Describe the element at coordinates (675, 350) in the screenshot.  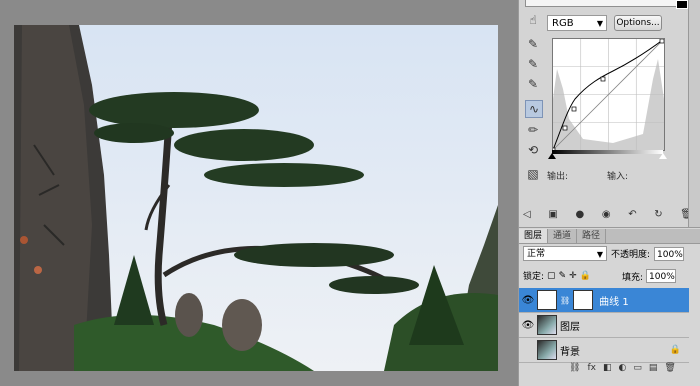
I see `lock-icon: 🔒` at that location.